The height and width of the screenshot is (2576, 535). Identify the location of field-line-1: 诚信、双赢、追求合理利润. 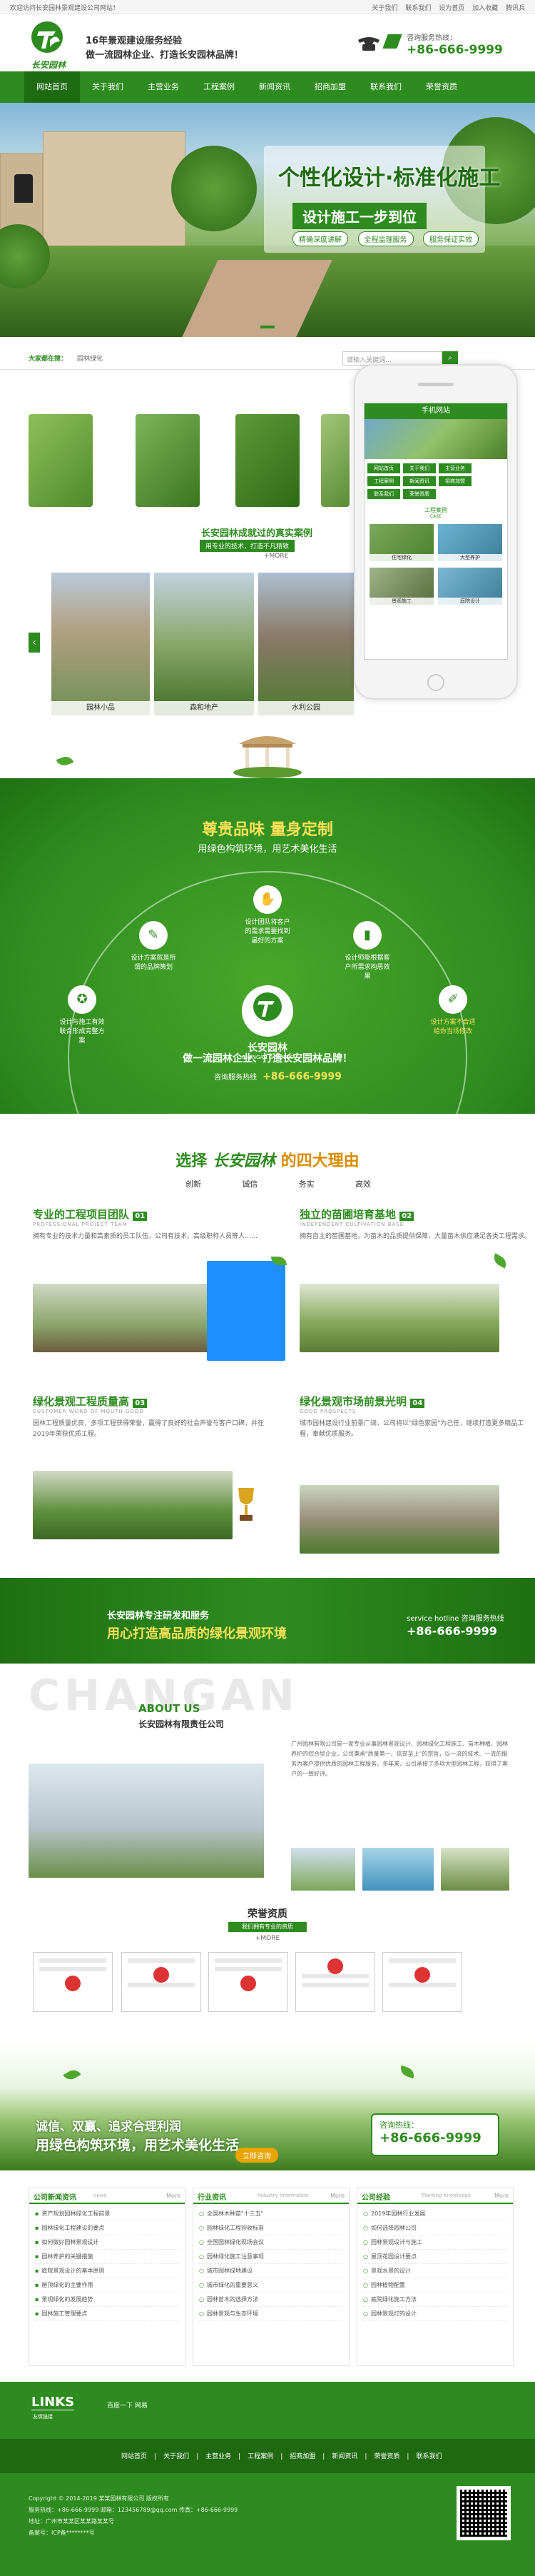
(109, 2127).